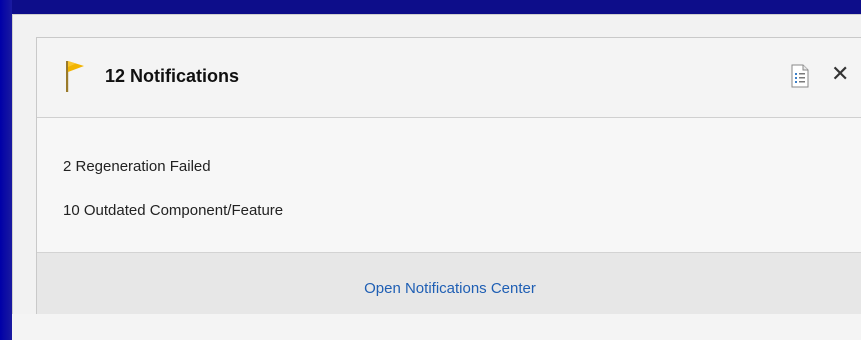 This screenshot has height=340, width=861. I want to click on flag-icon, so click(75, 76).